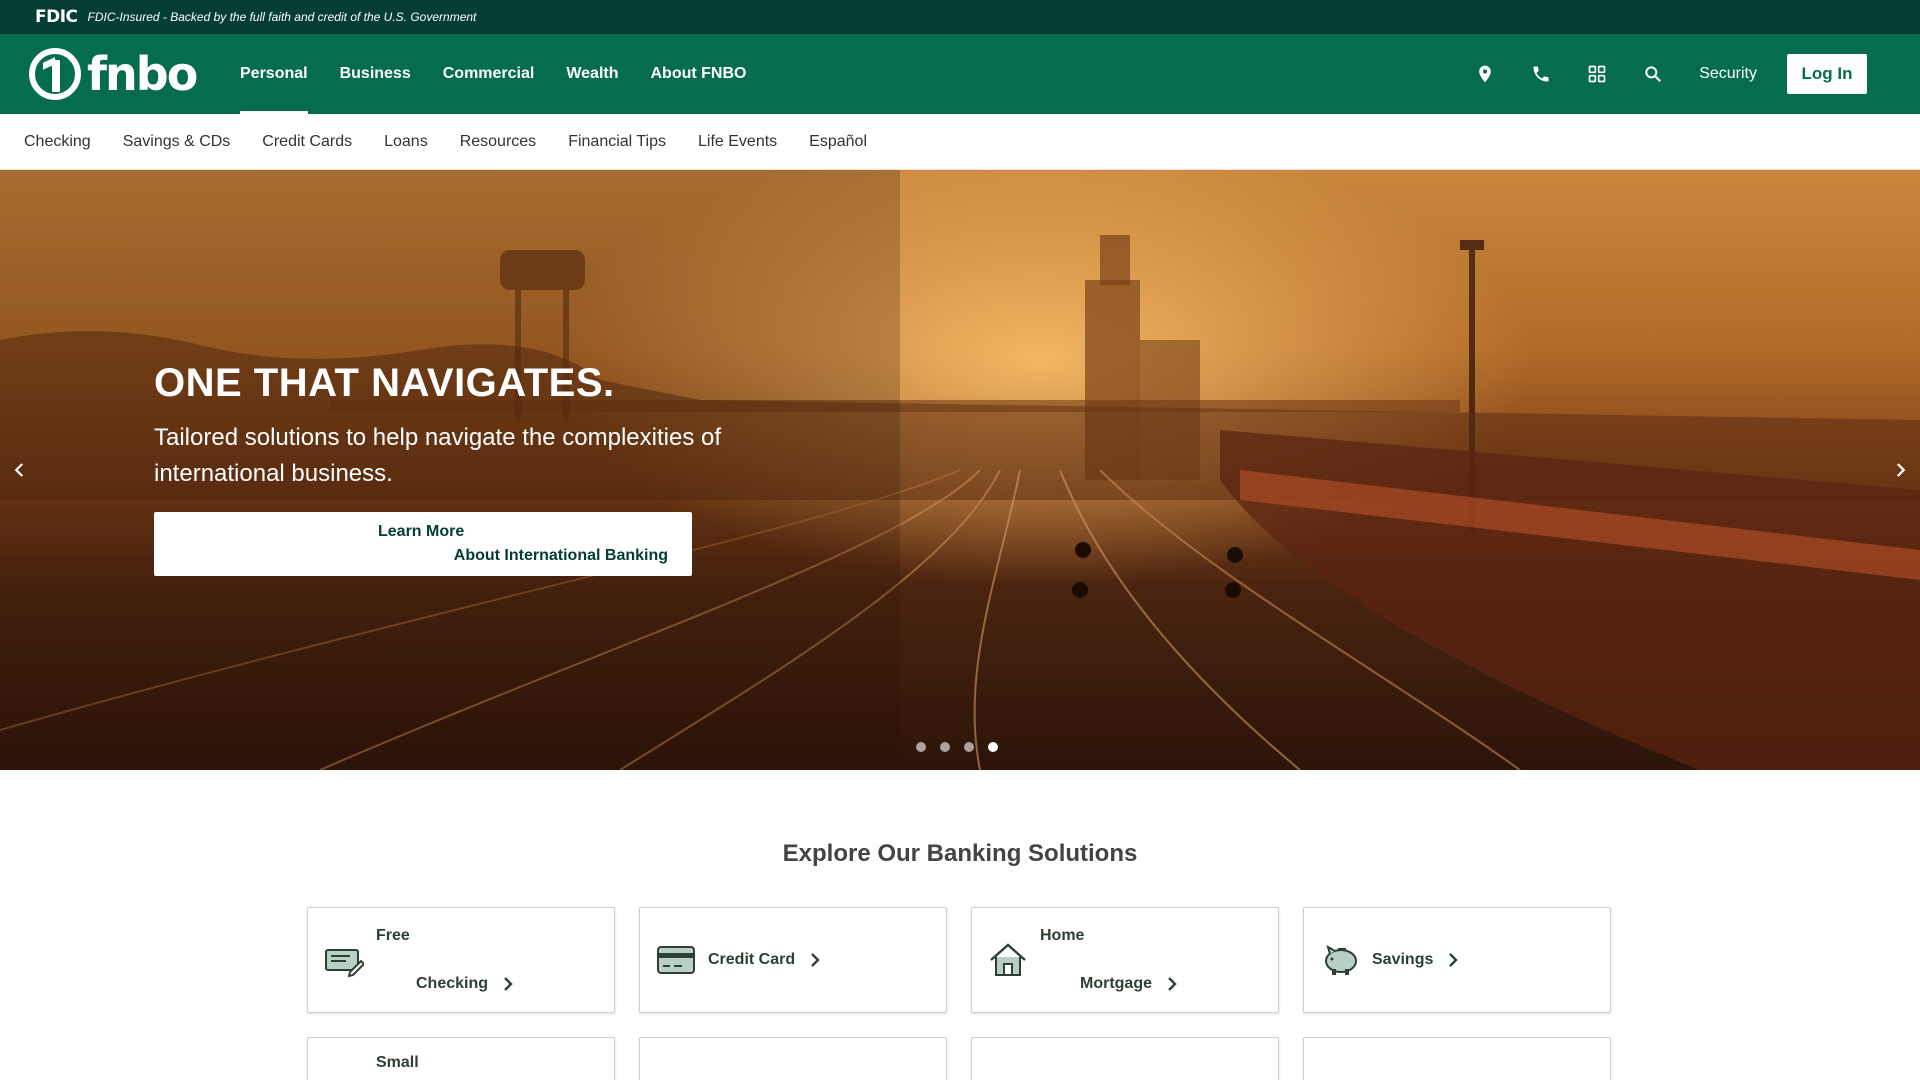 This screenshot has width=1920, height=1080. I want to click on subnav-financial-tips: Financial Tips, so click(617, 142).